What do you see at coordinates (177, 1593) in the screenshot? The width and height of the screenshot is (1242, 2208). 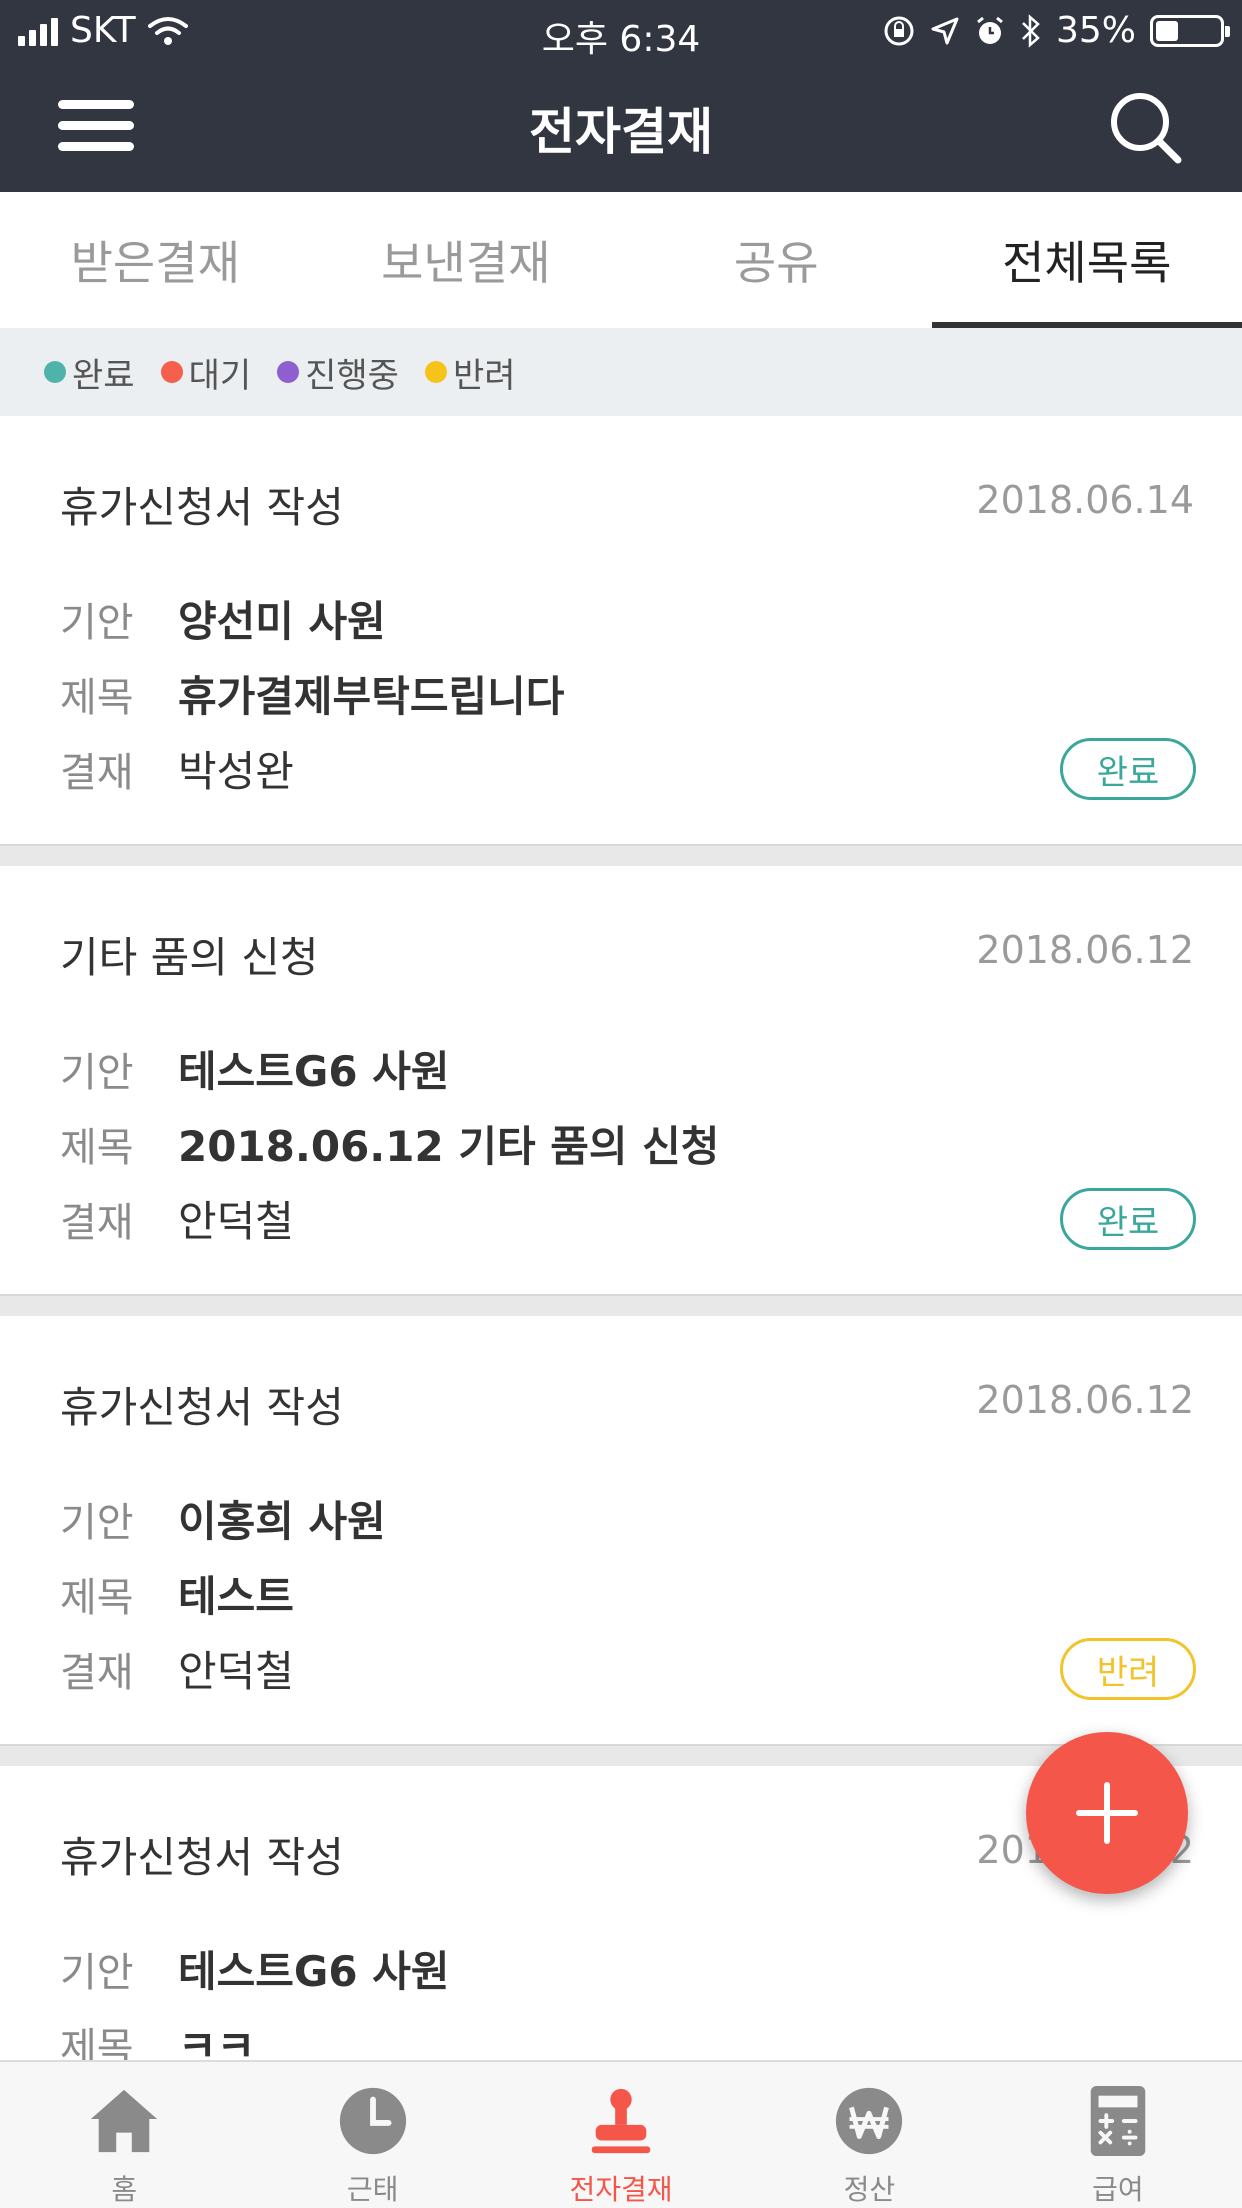 I see `subject-row: 제목 테스트` at bounding box center [177, 1593].